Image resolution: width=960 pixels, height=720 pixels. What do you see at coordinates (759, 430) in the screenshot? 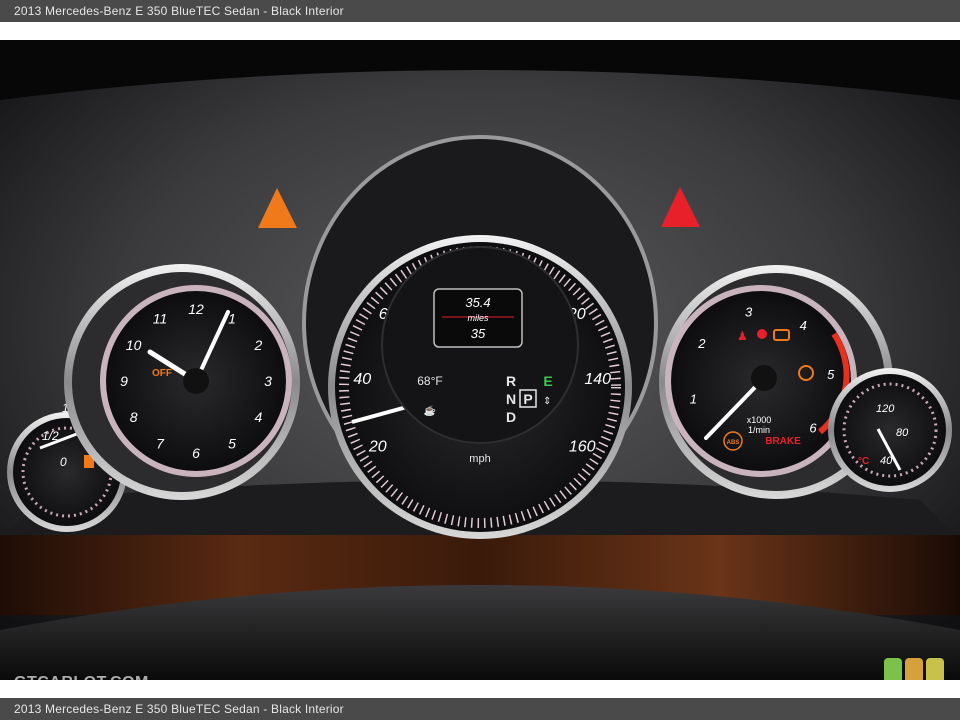
I see `tach-unit: 1/min` at bounding box center [759, 430].